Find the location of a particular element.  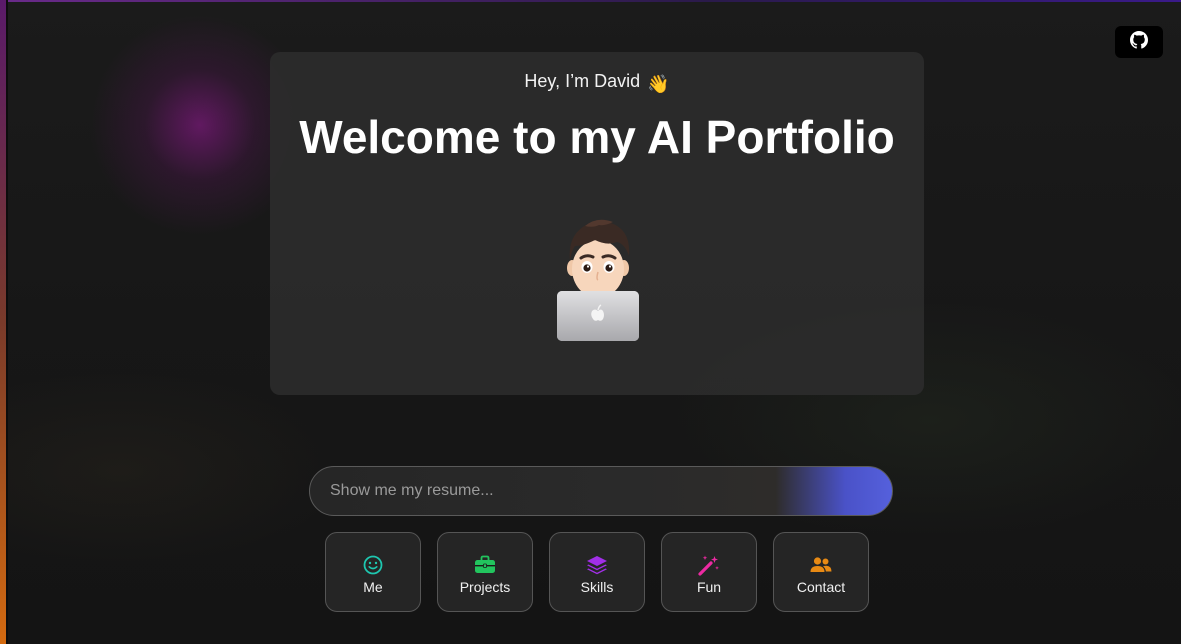

chat-input is located at coordinates (560, 491).